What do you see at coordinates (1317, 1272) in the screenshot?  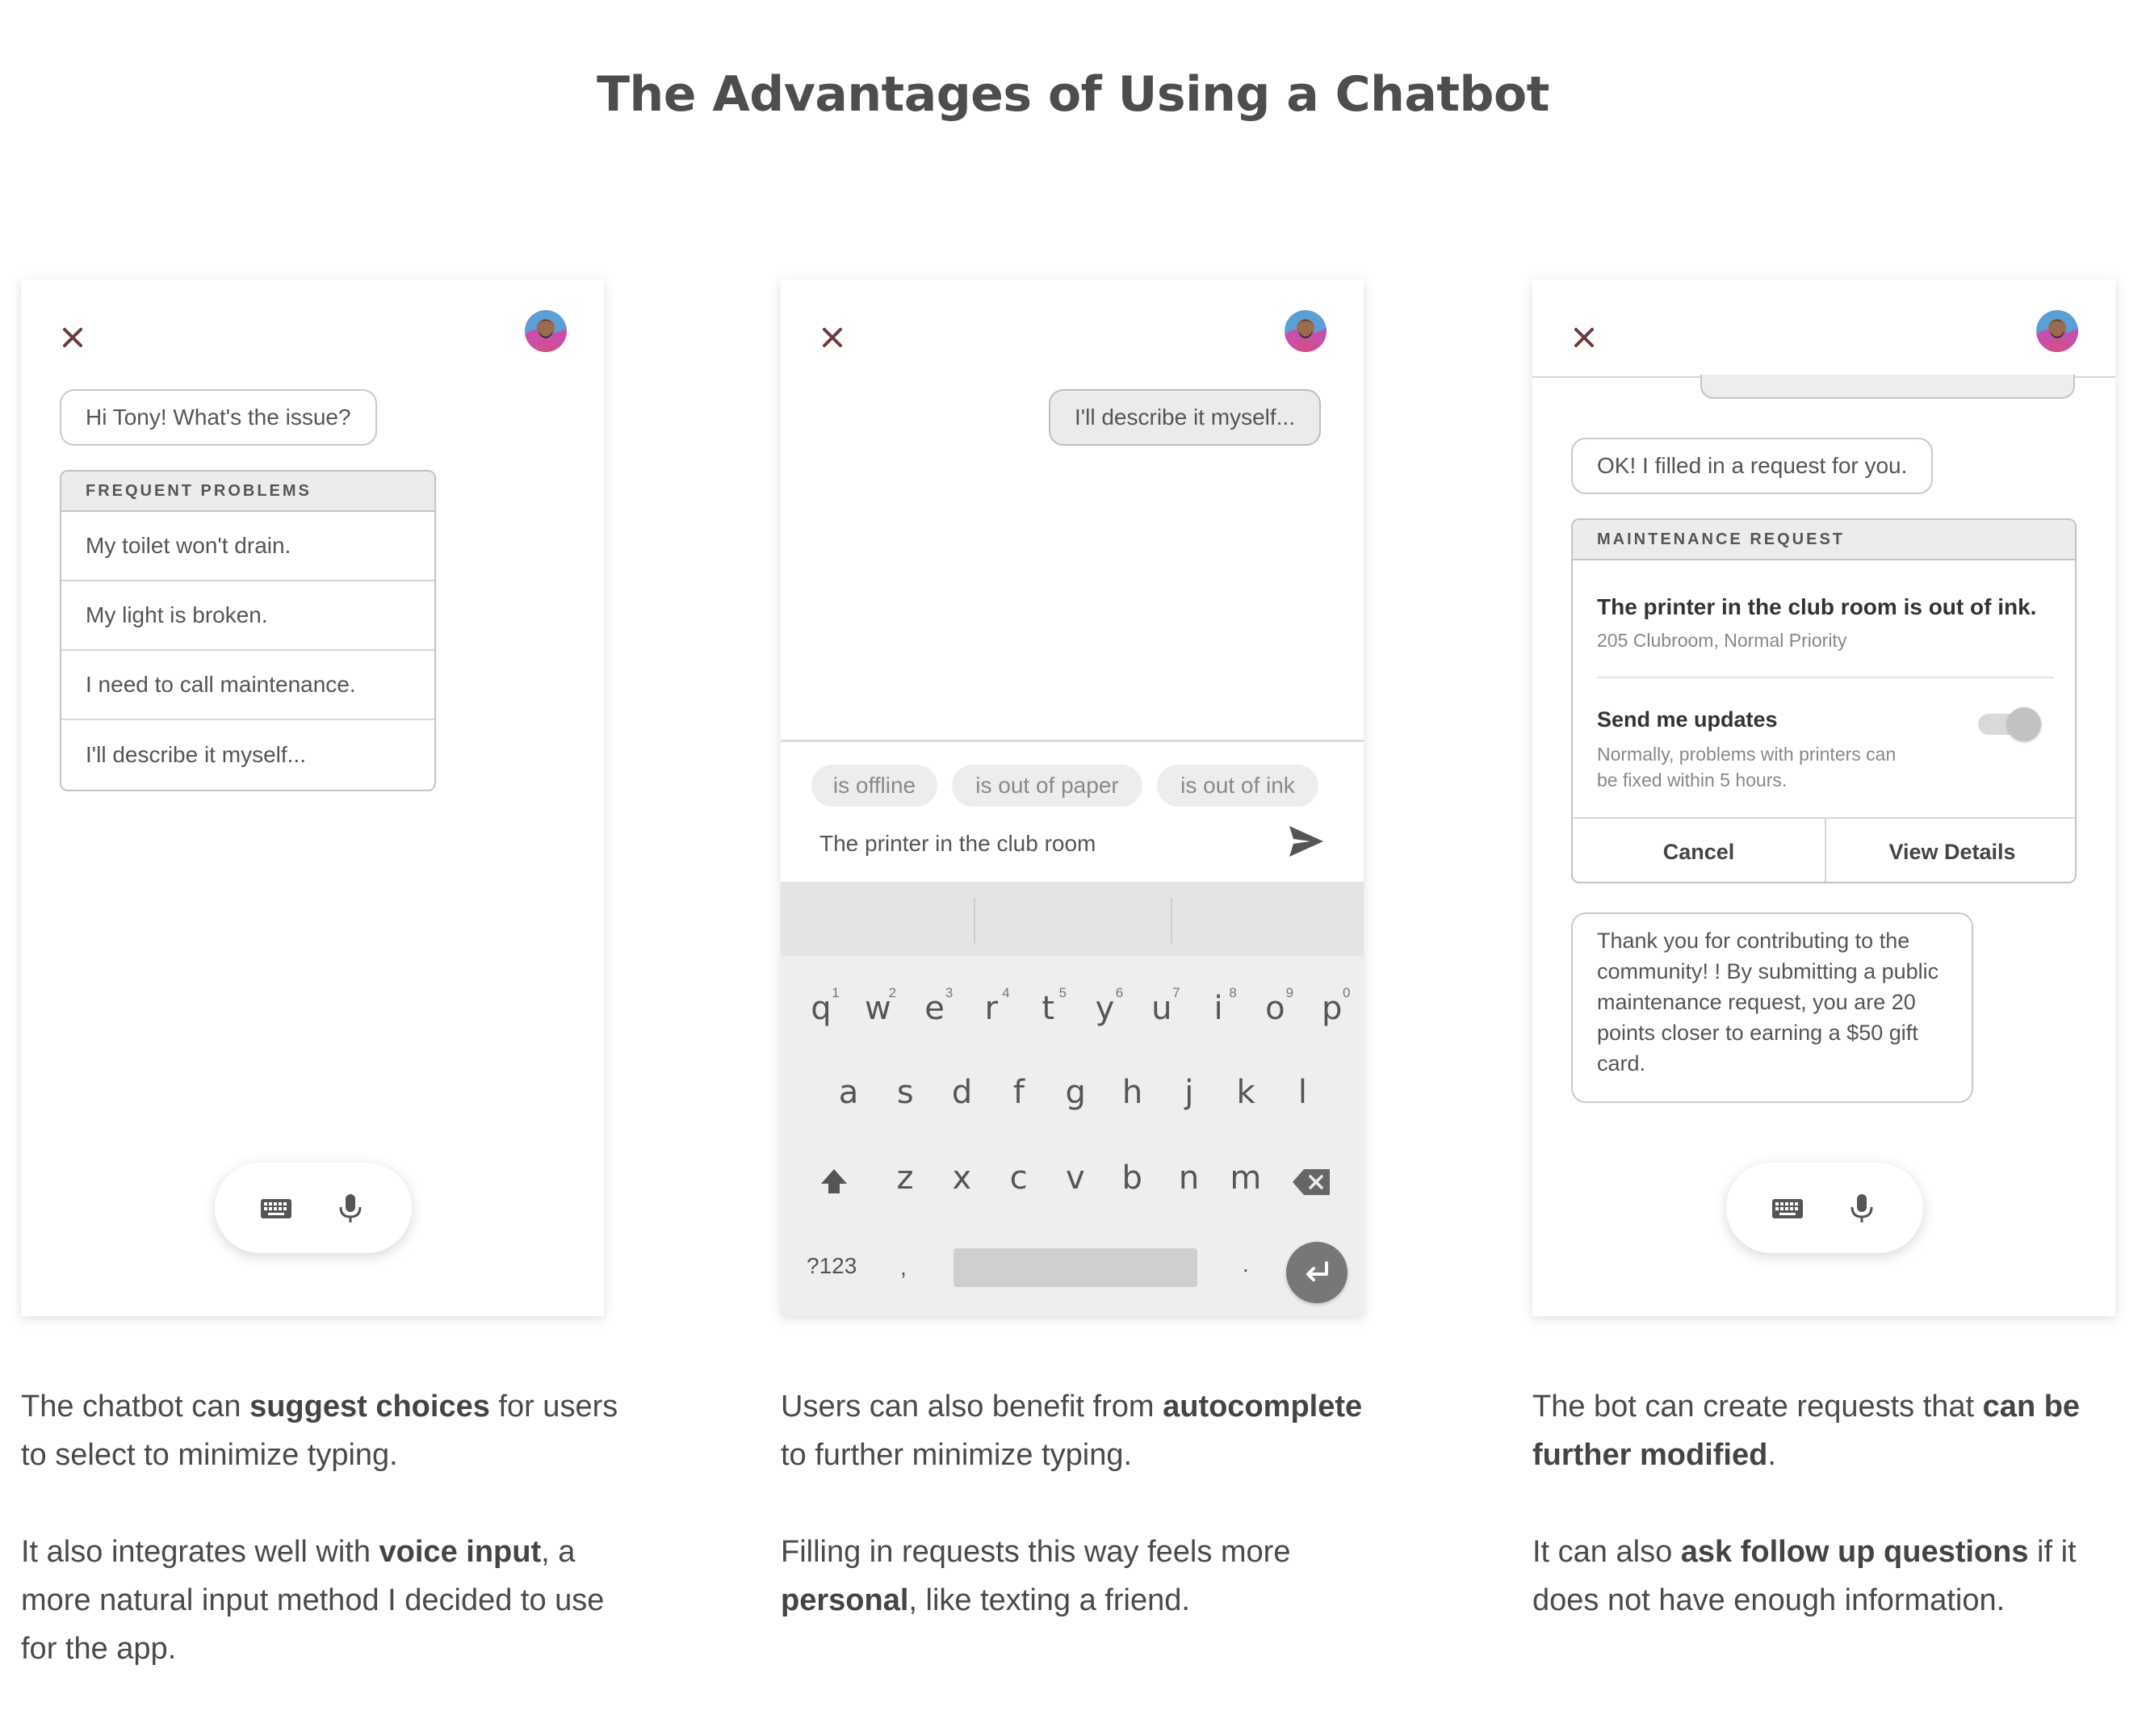 I see `enter-icon` at bounding box center [1317, 1272].